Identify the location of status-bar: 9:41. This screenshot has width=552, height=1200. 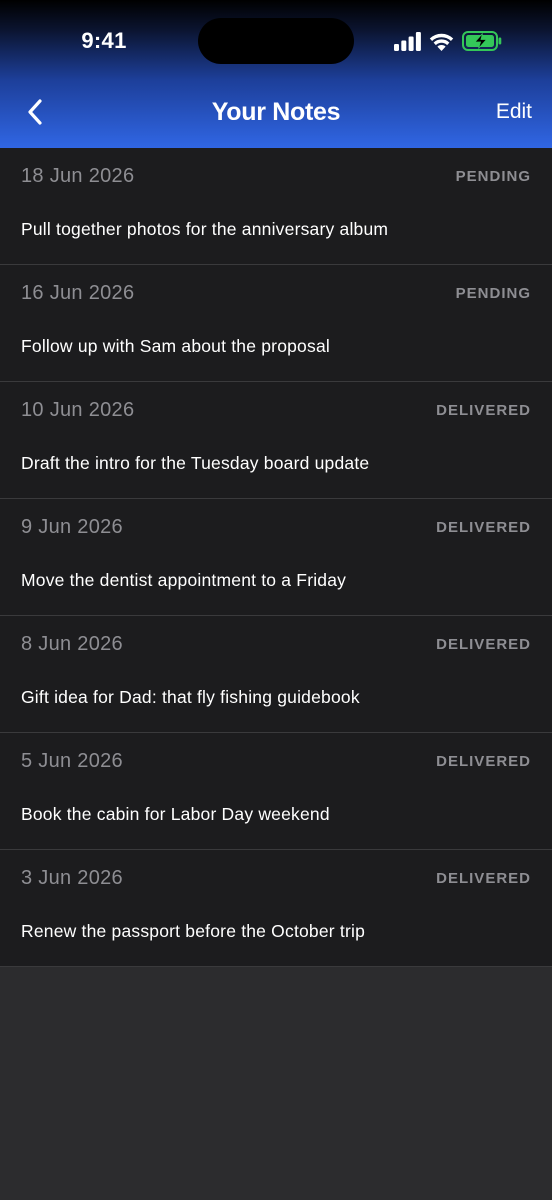
(276, 40).